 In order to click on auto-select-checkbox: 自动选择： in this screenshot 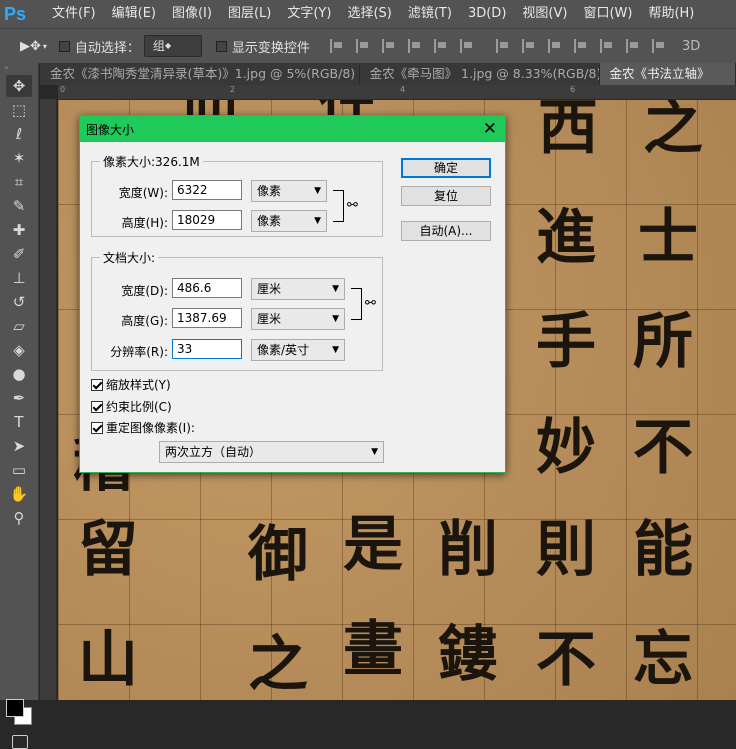, I will do `click(99, 46)`.